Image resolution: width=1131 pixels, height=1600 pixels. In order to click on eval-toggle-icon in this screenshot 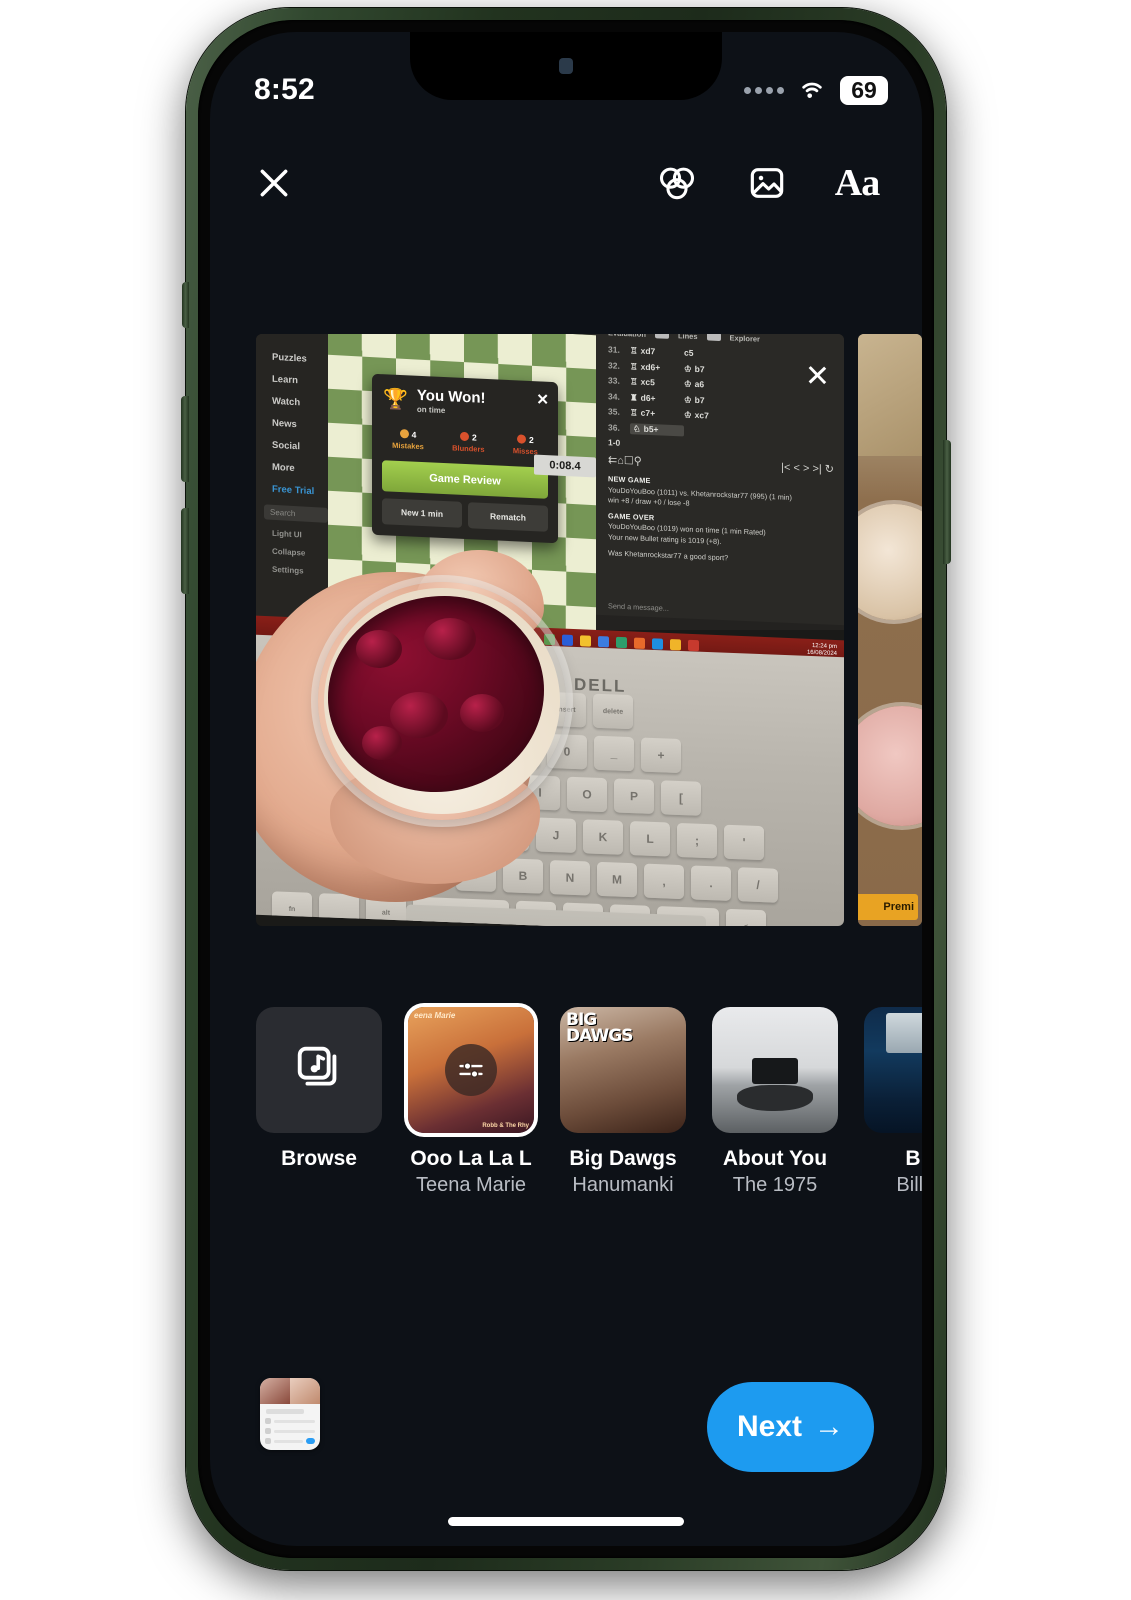, I will do `click(661, 336)`.